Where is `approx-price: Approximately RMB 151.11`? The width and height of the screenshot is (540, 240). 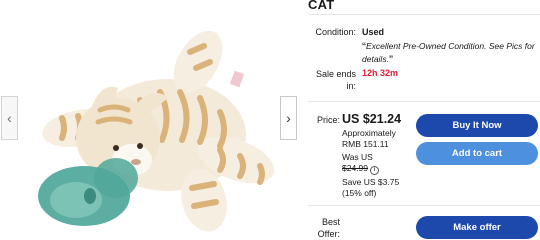 approx-price: Approximately RMB 151.11 is located at coordinates (369, 138).